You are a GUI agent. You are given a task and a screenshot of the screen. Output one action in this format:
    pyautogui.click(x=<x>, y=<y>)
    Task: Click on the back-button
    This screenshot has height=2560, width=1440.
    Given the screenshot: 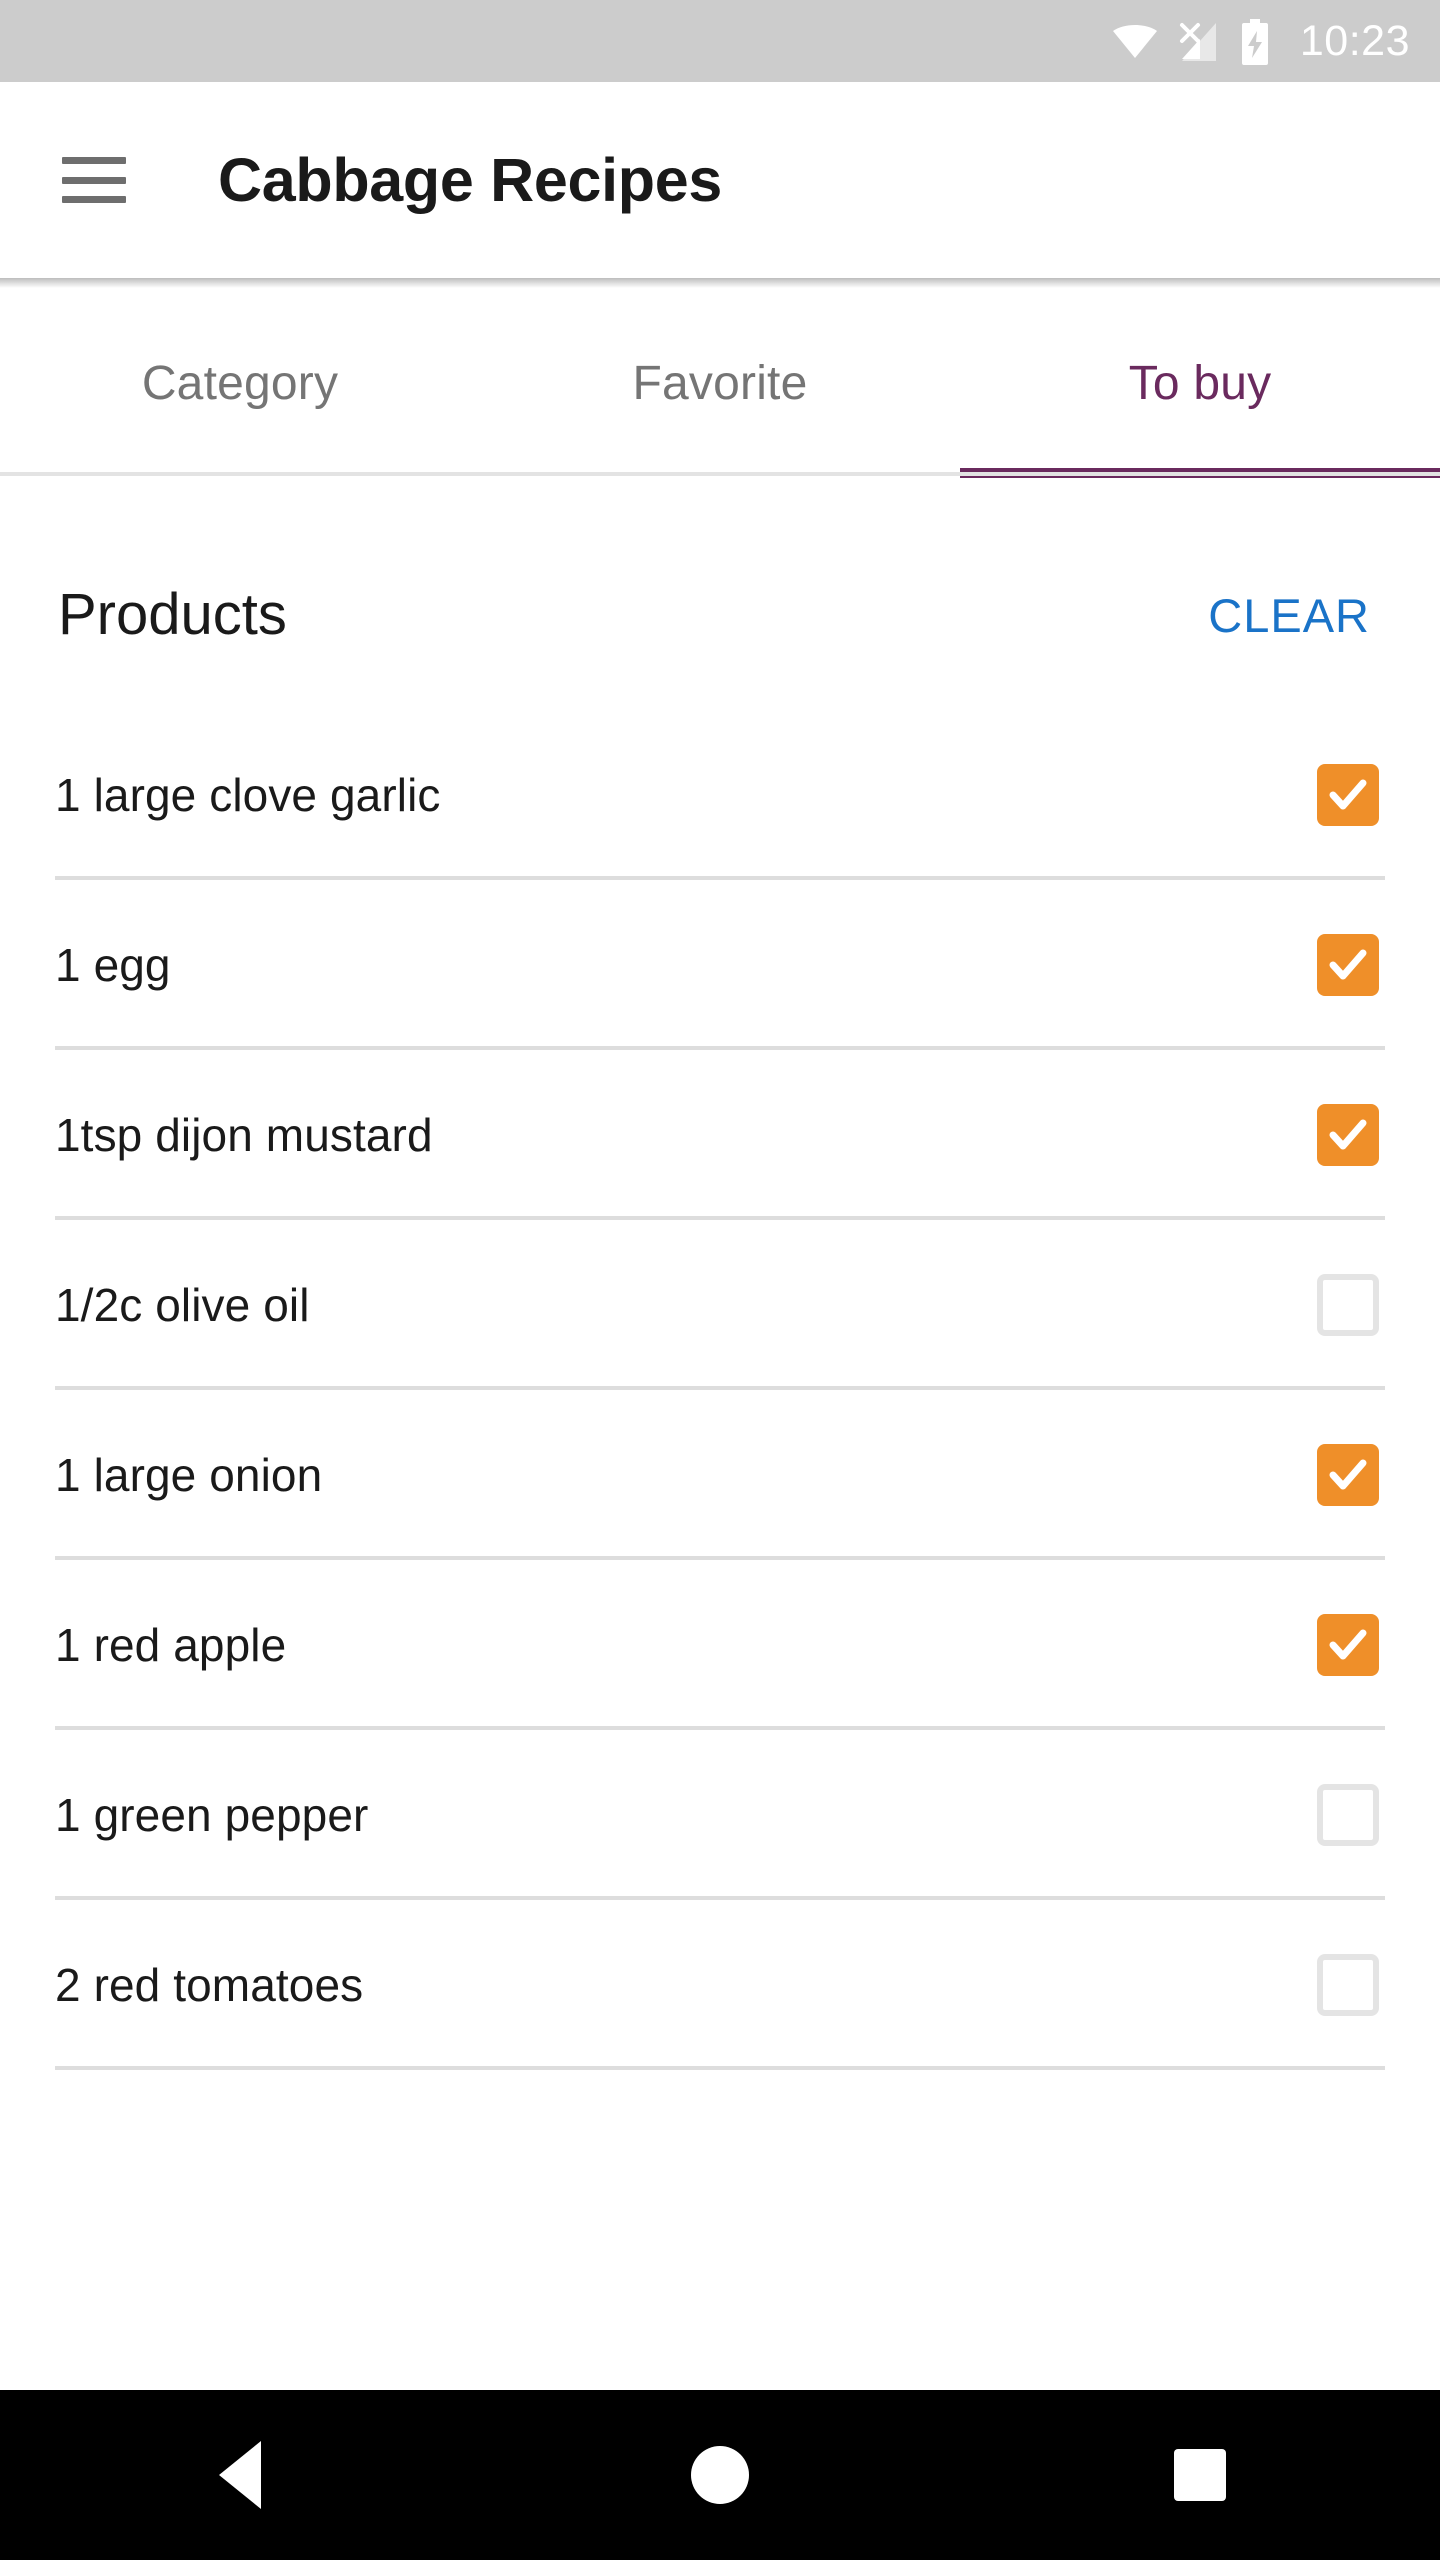 What is the action you would take?
    pyautogui.click(x=240, y=2475)
    